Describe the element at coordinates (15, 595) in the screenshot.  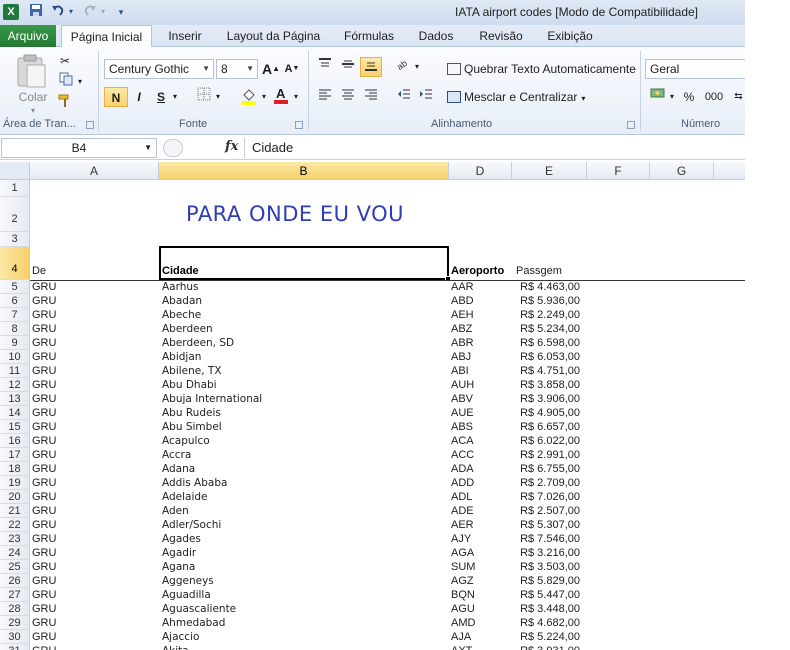
I see `row-header: 27` at that location.